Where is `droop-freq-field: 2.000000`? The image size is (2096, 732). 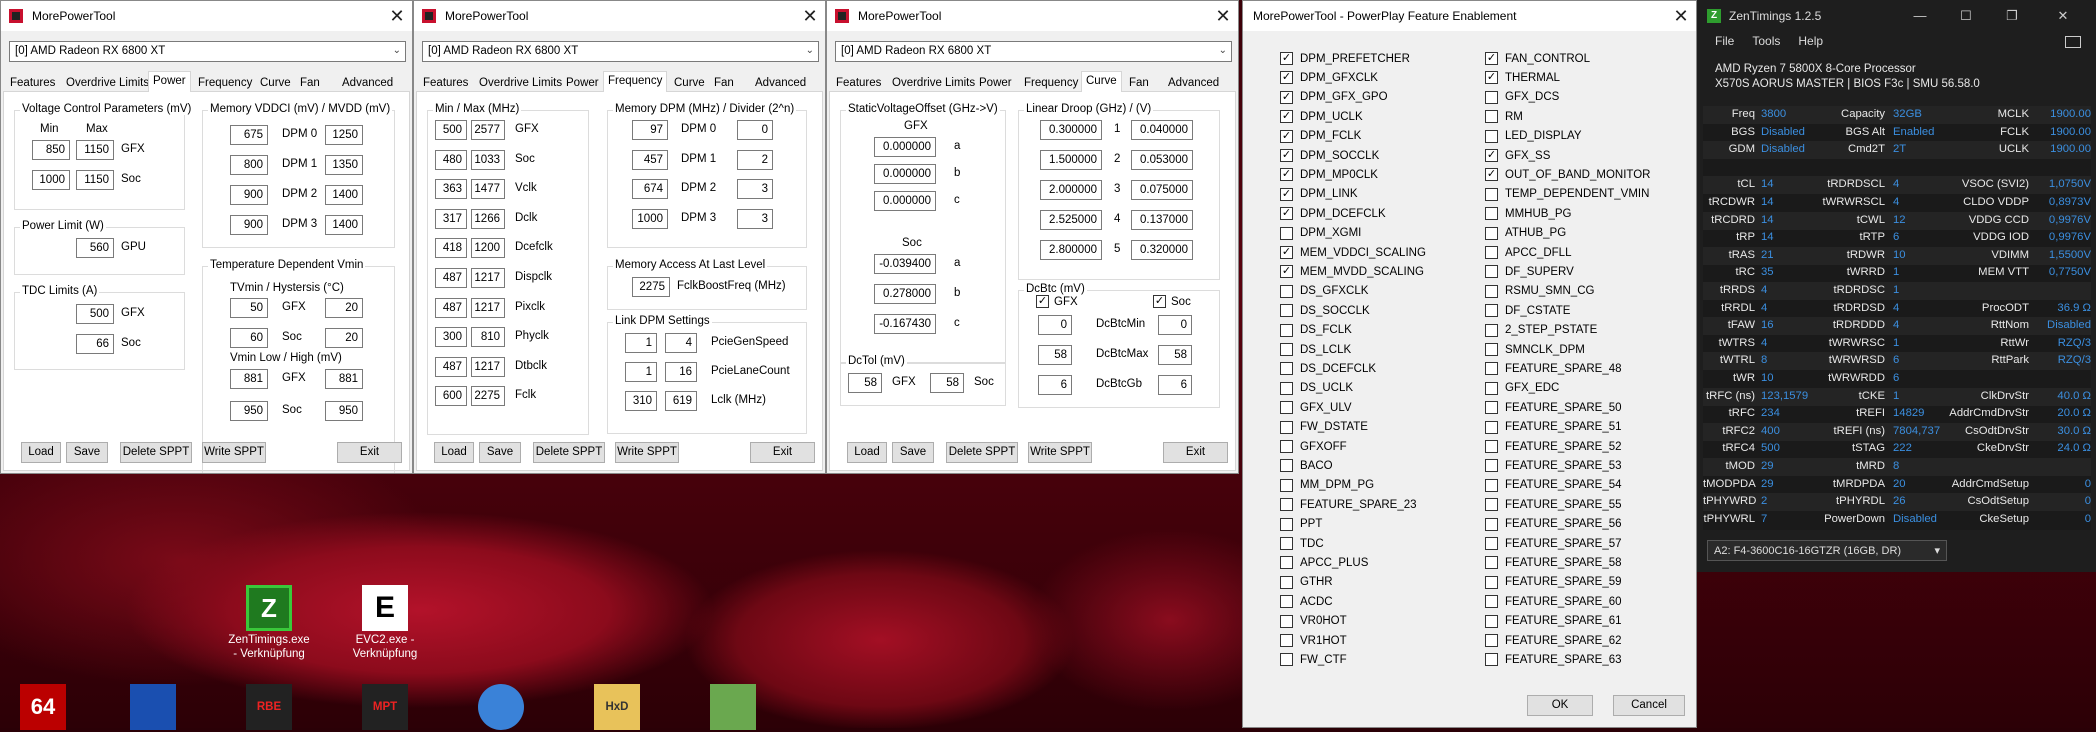 droop-freq-field: 2.000000 is located at coordinates (1071, 190).